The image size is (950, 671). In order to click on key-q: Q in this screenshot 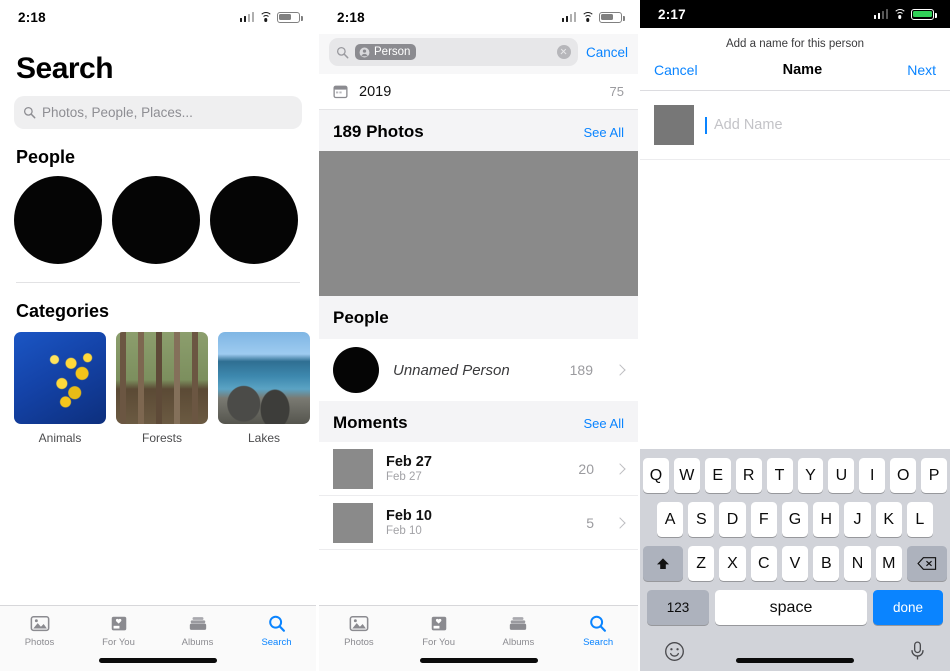, I will do `click(655, 475)`.